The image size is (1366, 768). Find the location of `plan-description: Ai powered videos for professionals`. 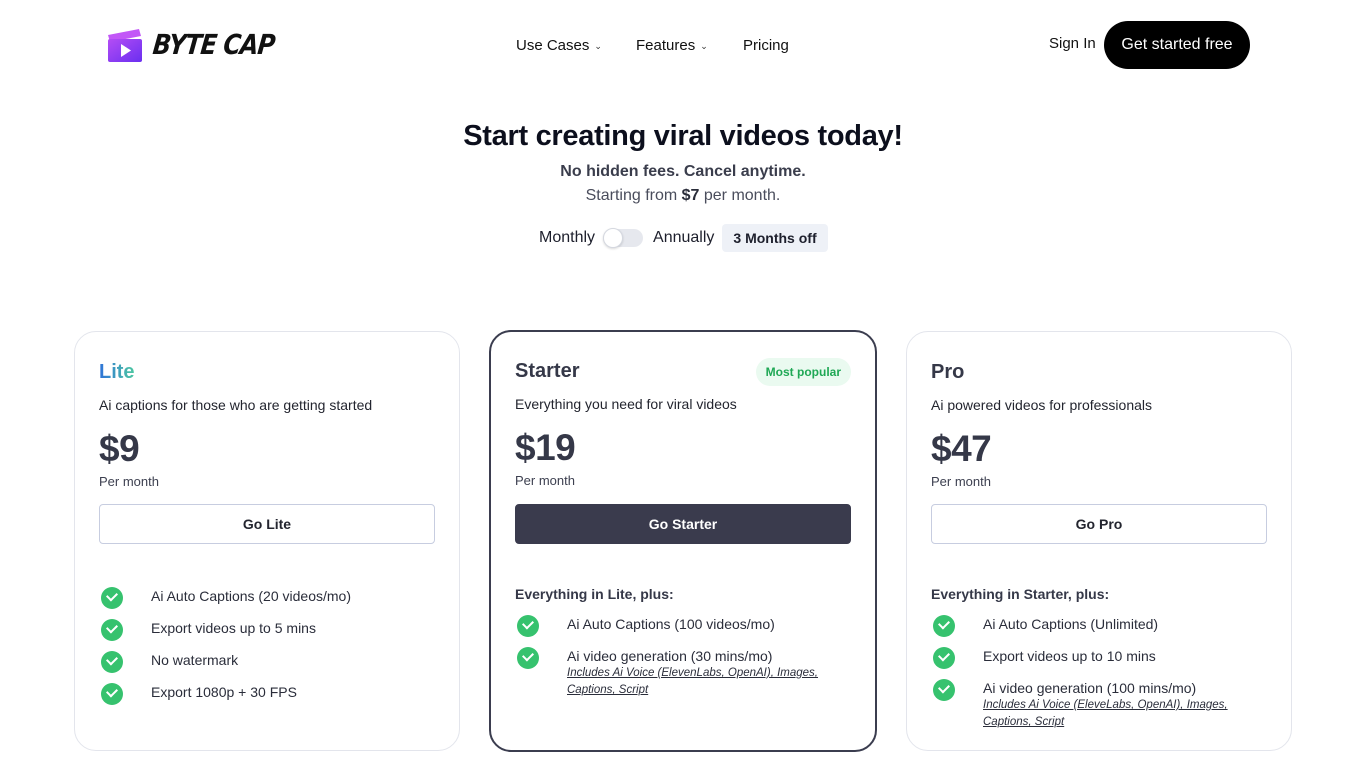

plan-description: Ai powered videos for professionals is located at coordinates (1042, 405).